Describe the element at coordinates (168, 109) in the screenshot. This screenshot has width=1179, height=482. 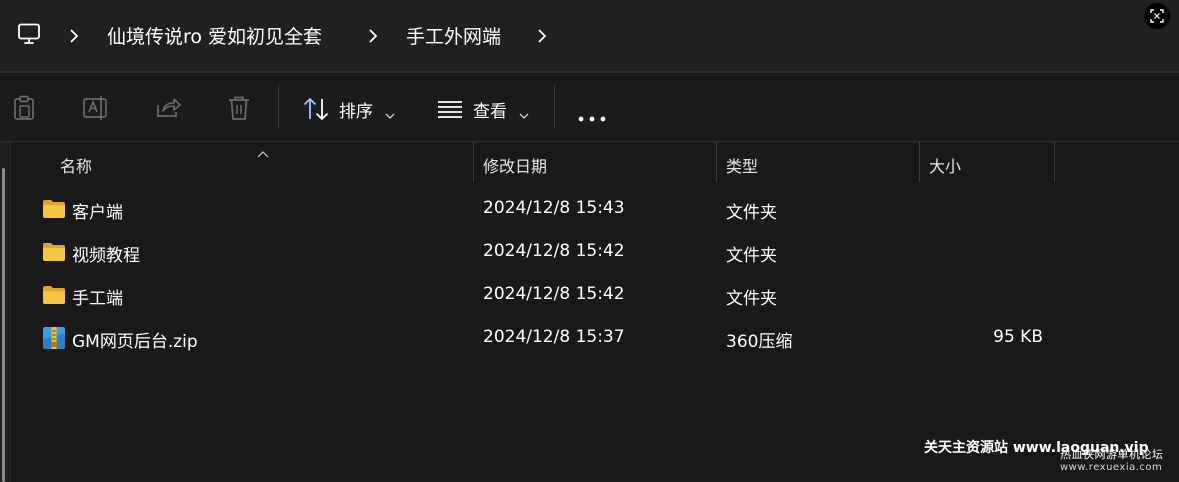
I see `share-icon` at that location.